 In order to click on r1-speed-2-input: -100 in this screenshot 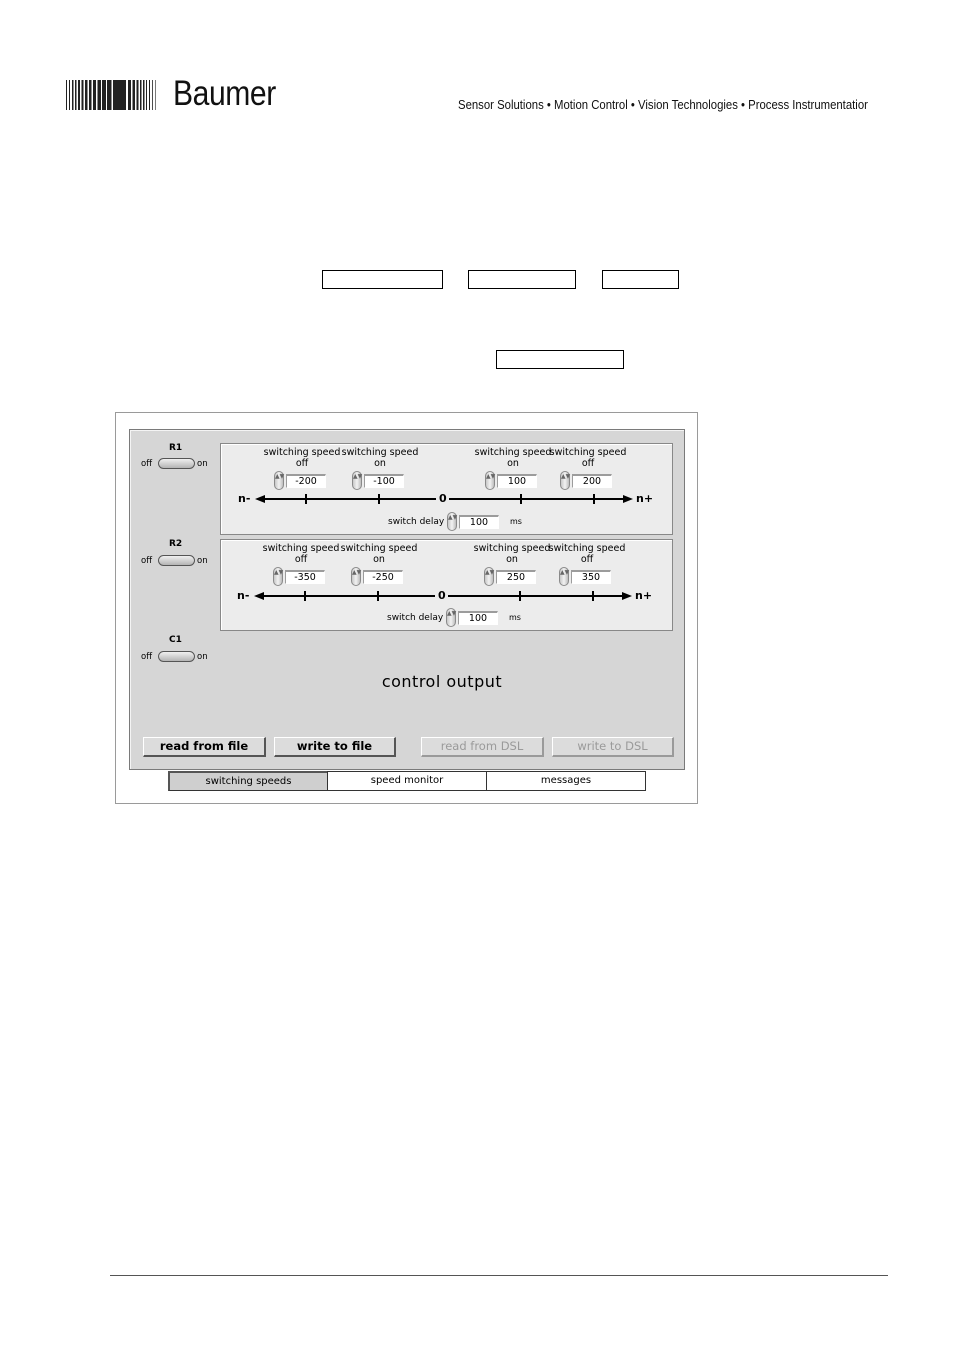, I will do `click(384, 481)`.